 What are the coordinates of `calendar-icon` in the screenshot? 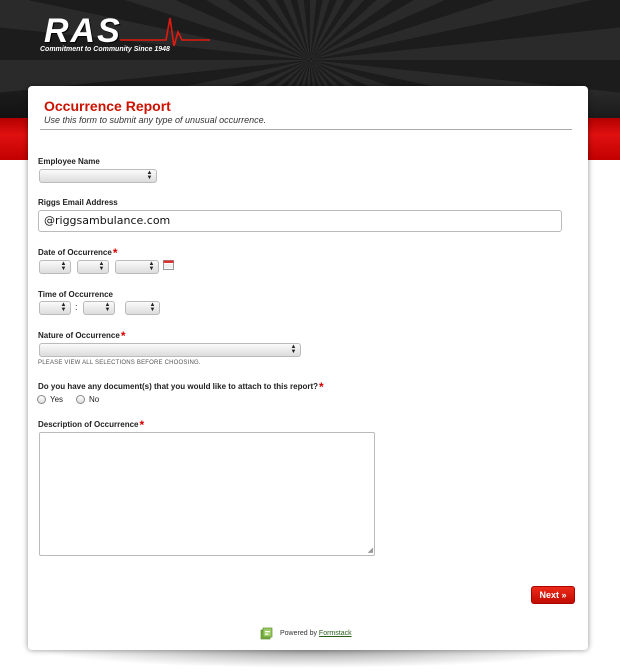 It's located at (168, 265).